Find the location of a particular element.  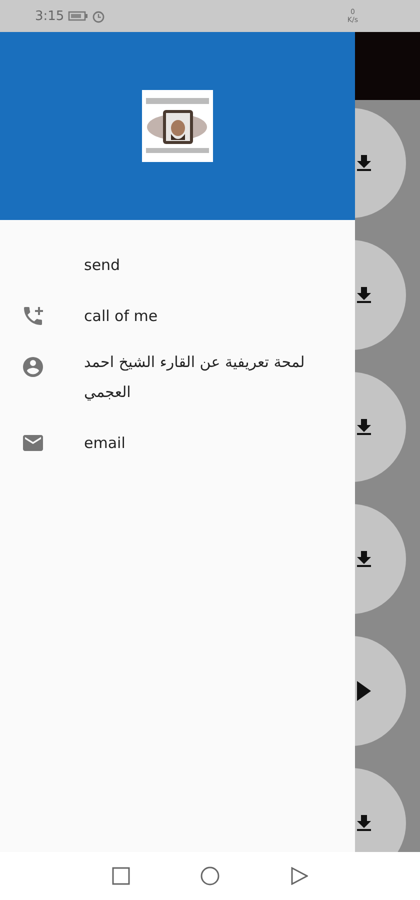

account-icon is located at coordinates (33, 367).